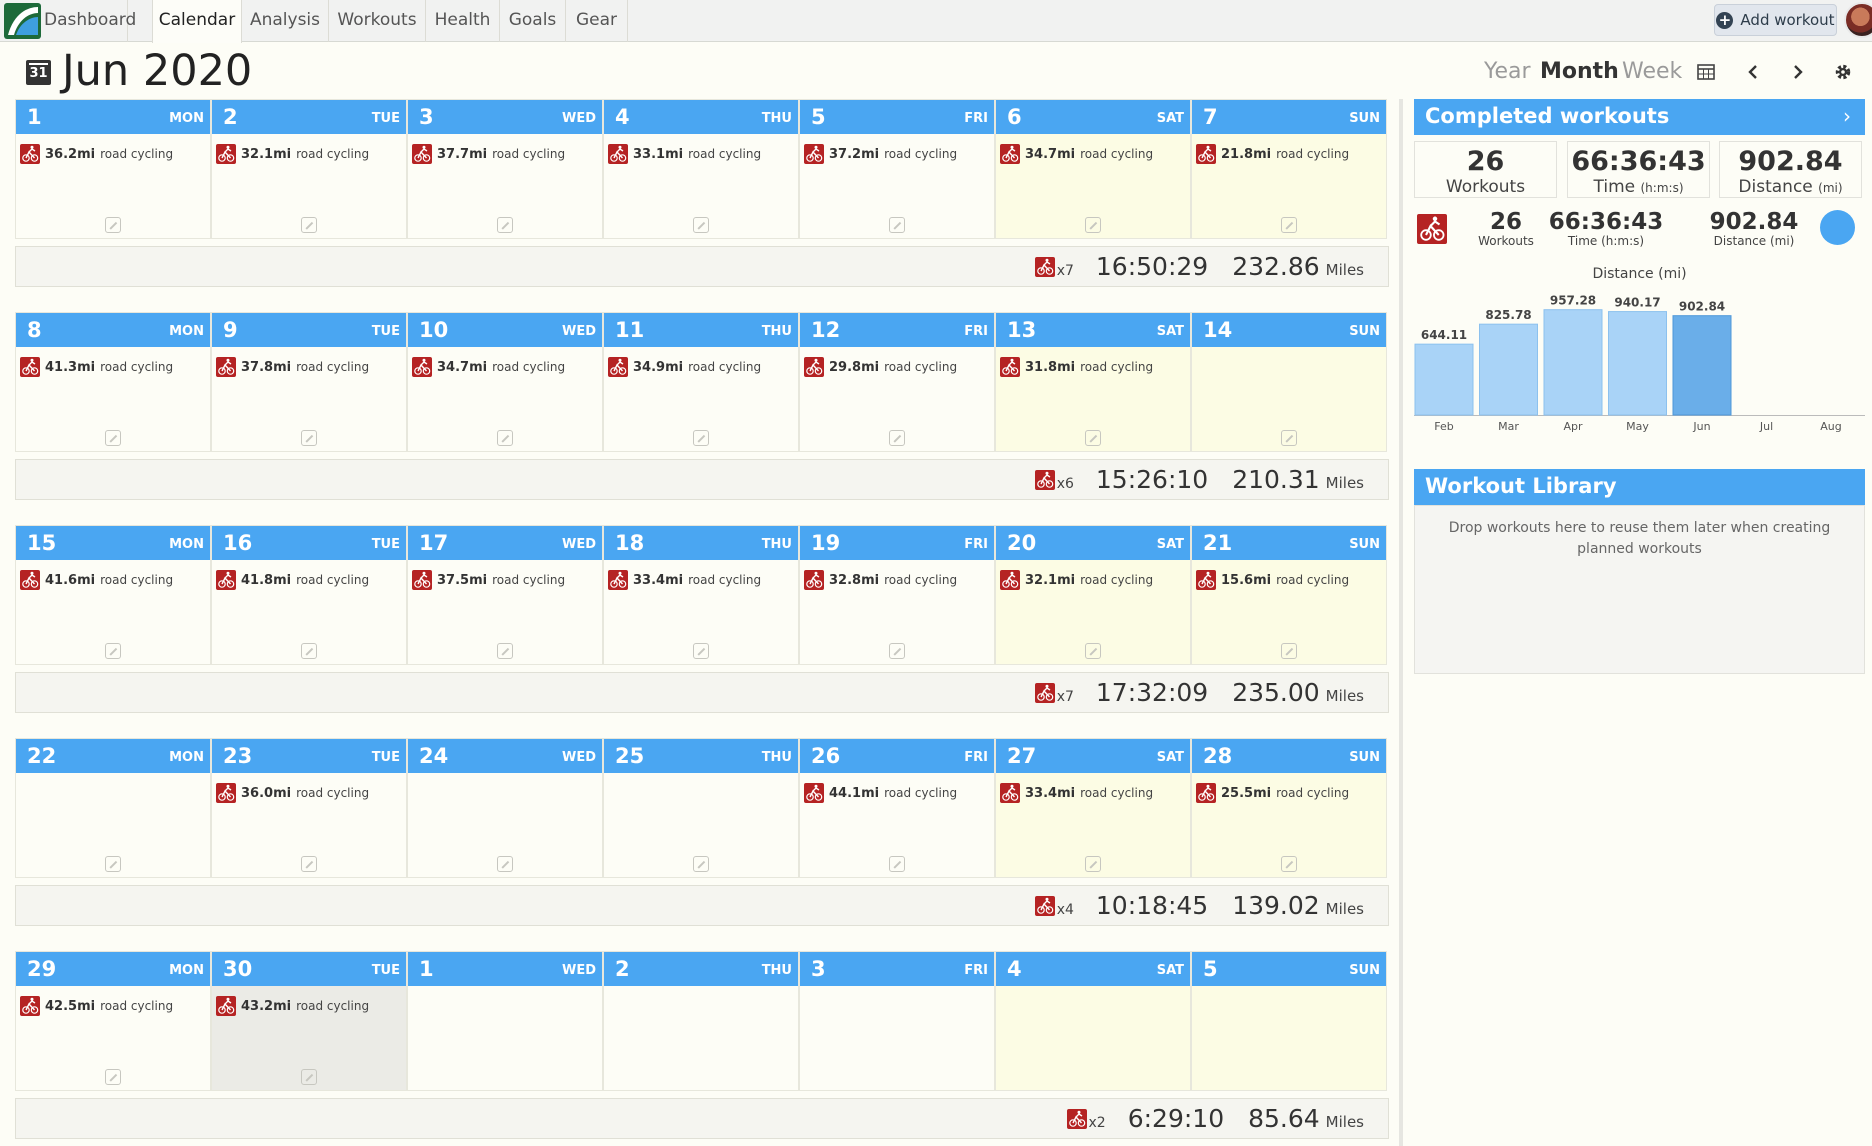  Describe the element at coordinates (433, 756) in the screenshot. I see `day-number: 24` at that location.